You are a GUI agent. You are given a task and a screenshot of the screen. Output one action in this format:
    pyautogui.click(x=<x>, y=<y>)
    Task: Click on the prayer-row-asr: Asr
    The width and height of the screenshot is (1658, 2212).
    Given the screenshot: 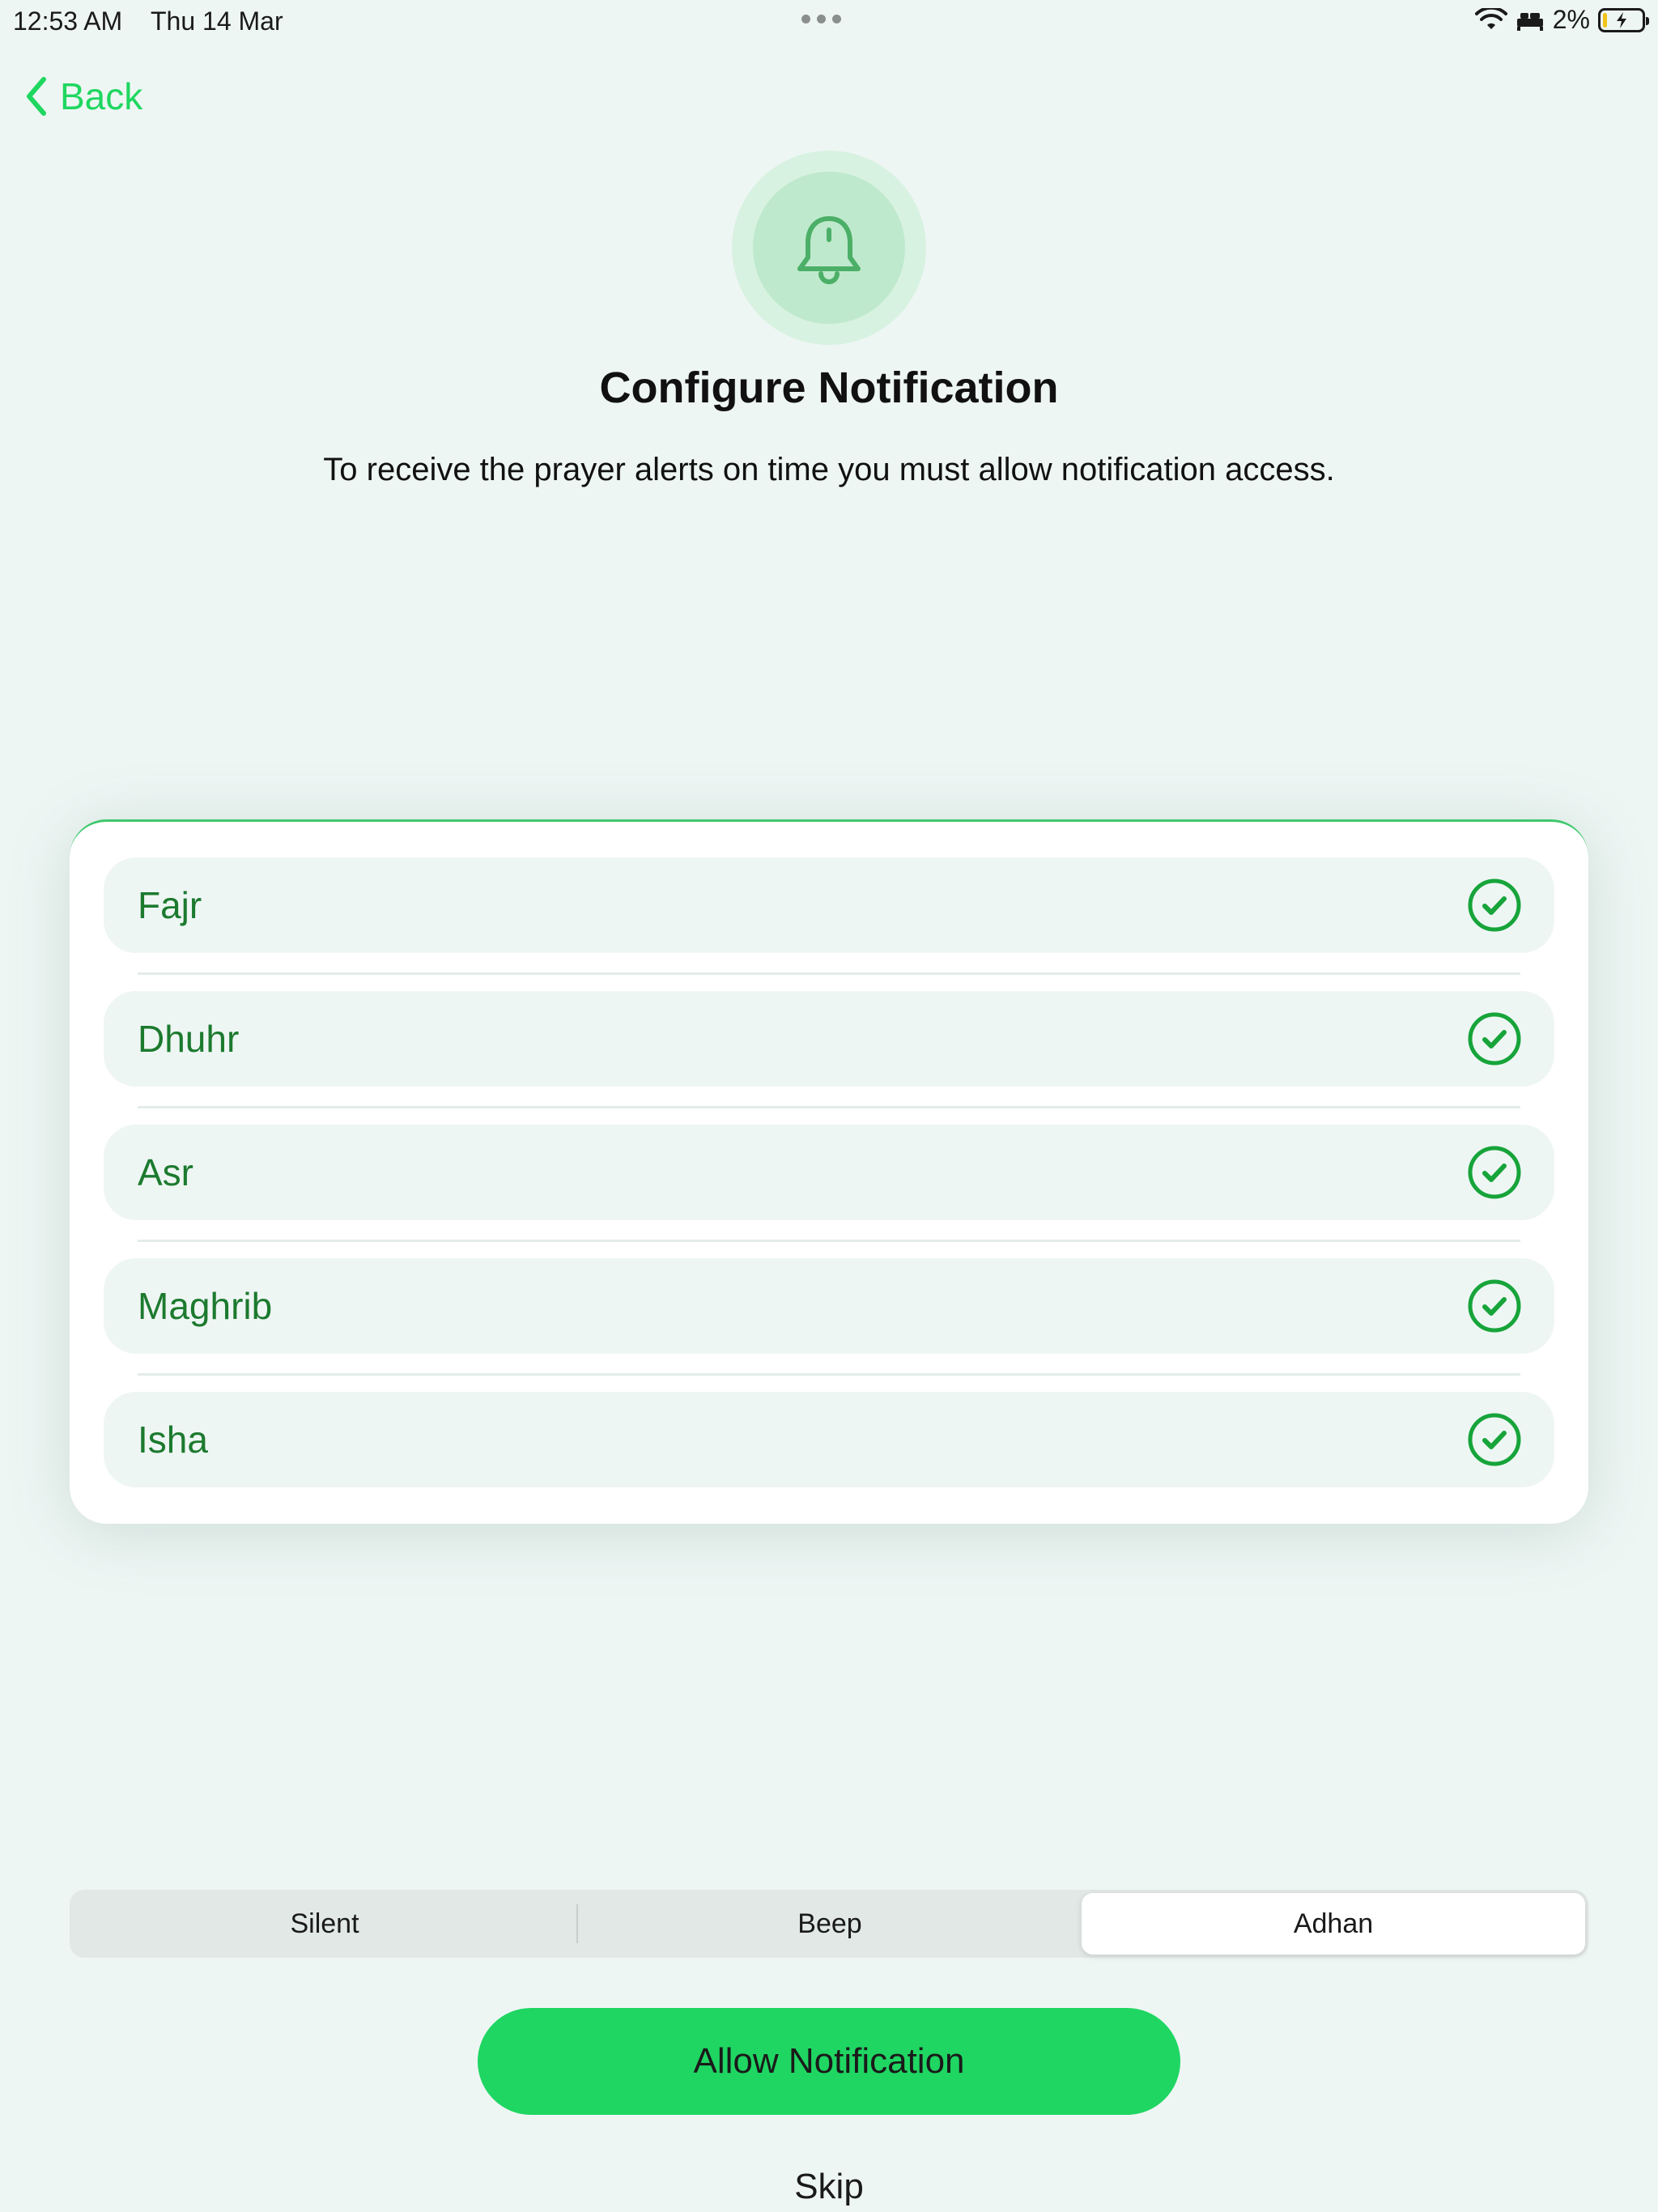 What is the action you would take?
    pyautogui.click(x=829, y=1172)
    